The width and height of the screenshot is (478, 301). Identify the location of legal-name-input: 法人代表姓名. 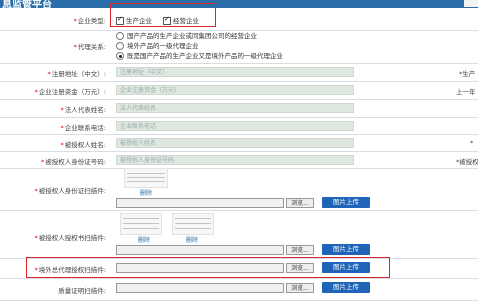
(235, 108).